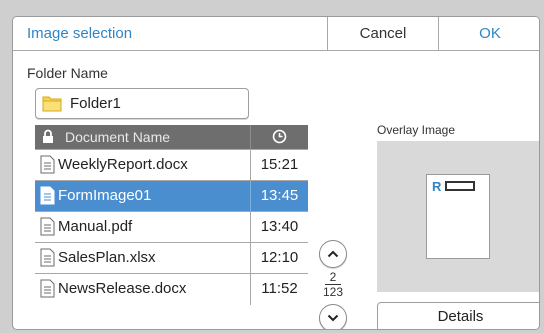 The height and width of the screenshot is (333, 544). I want to click on overlay-page-thumbnail: R, so click(458, 216).